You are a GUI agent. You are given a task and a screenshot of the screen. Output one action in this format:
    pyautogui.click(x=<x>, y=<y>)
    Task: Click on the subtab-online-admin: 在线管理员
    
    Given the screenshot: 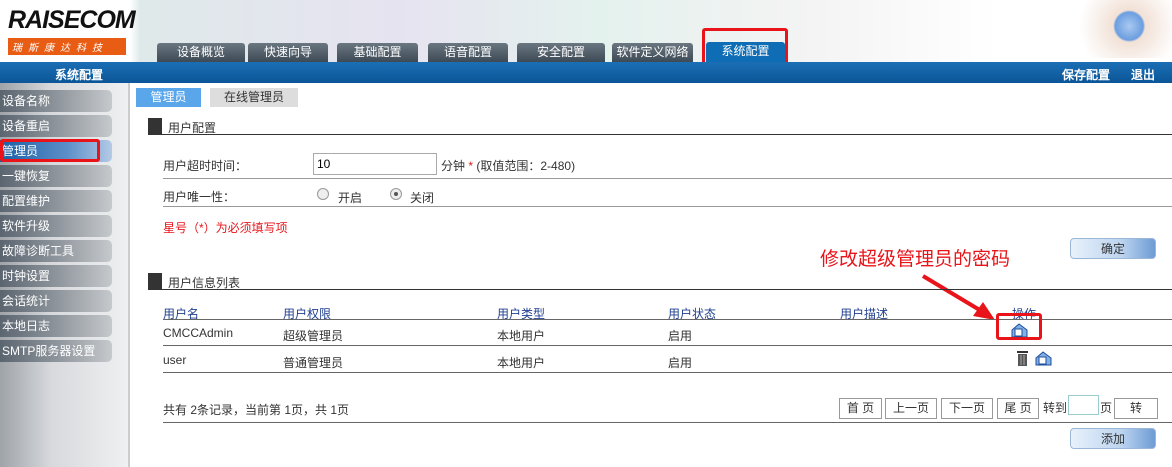 What is the action you would take?
    pyautogui.click(x=254, y=97)
    